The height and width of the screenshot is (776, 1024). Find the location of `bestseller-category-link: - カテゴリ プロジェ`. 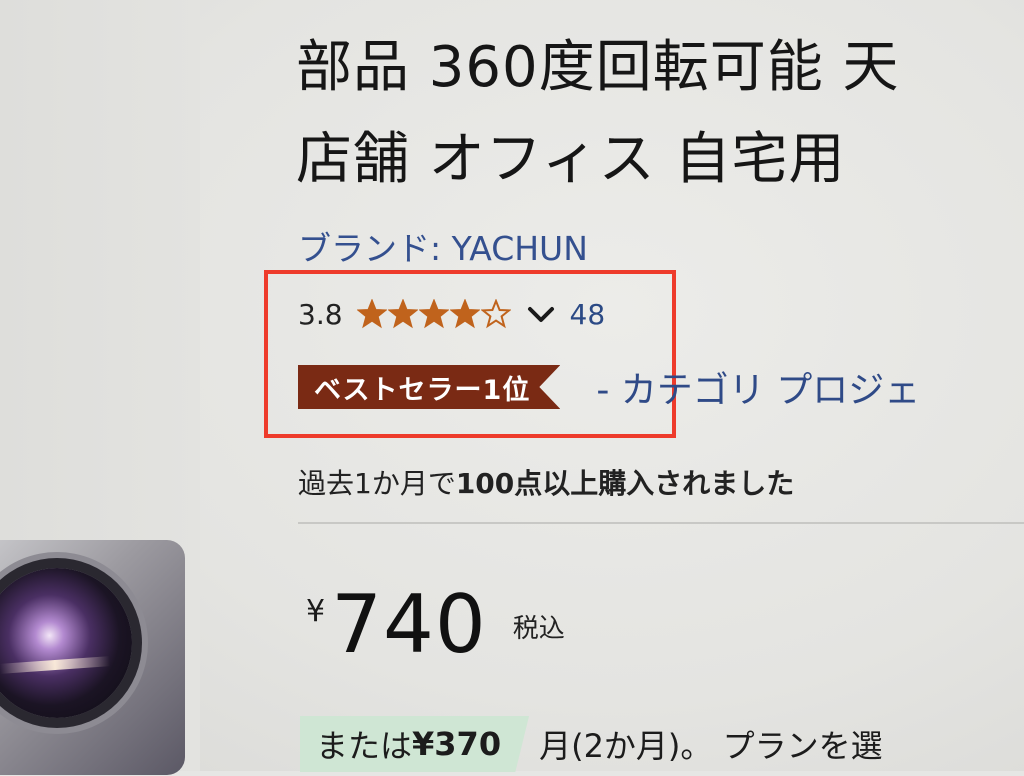

bestseller-category-link: - カテゴリ プロジェ is located at coordinates (758, 387).